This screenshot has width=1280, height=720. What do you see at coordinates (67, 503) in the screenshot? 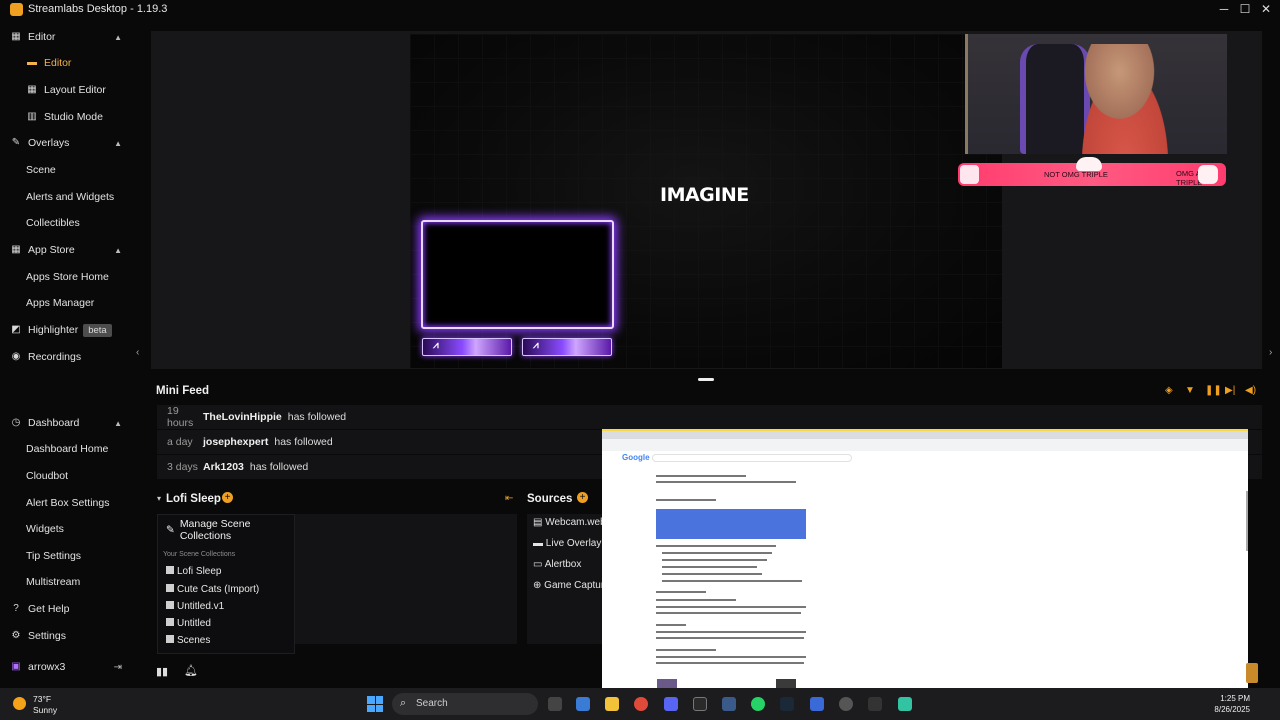
I see `sidebar-item-alert-box-settings: Alert Box Settings` at bounding box center [67, 503].